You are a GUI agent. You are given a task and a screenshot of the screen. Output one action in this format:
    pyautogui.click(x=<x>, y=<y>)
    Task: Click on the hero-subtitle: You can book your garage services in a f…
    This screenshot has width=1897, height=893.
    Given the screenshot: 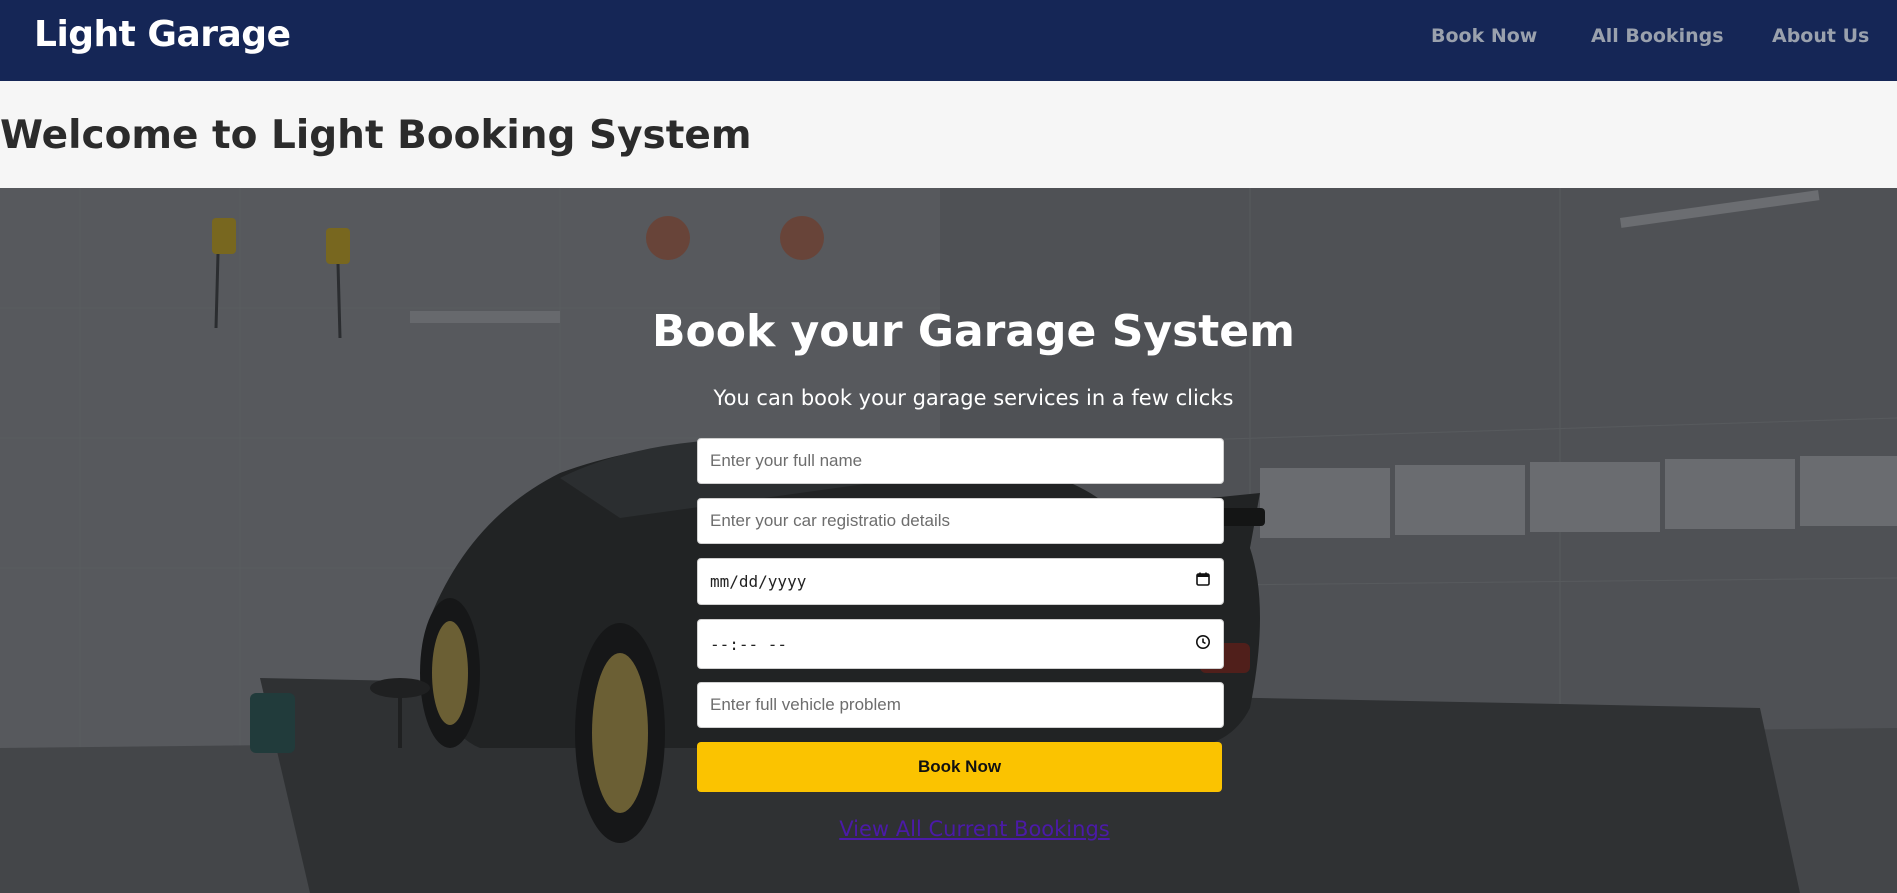 What is the action you would take?
    pyautogui.click(x=973, y=398)
    